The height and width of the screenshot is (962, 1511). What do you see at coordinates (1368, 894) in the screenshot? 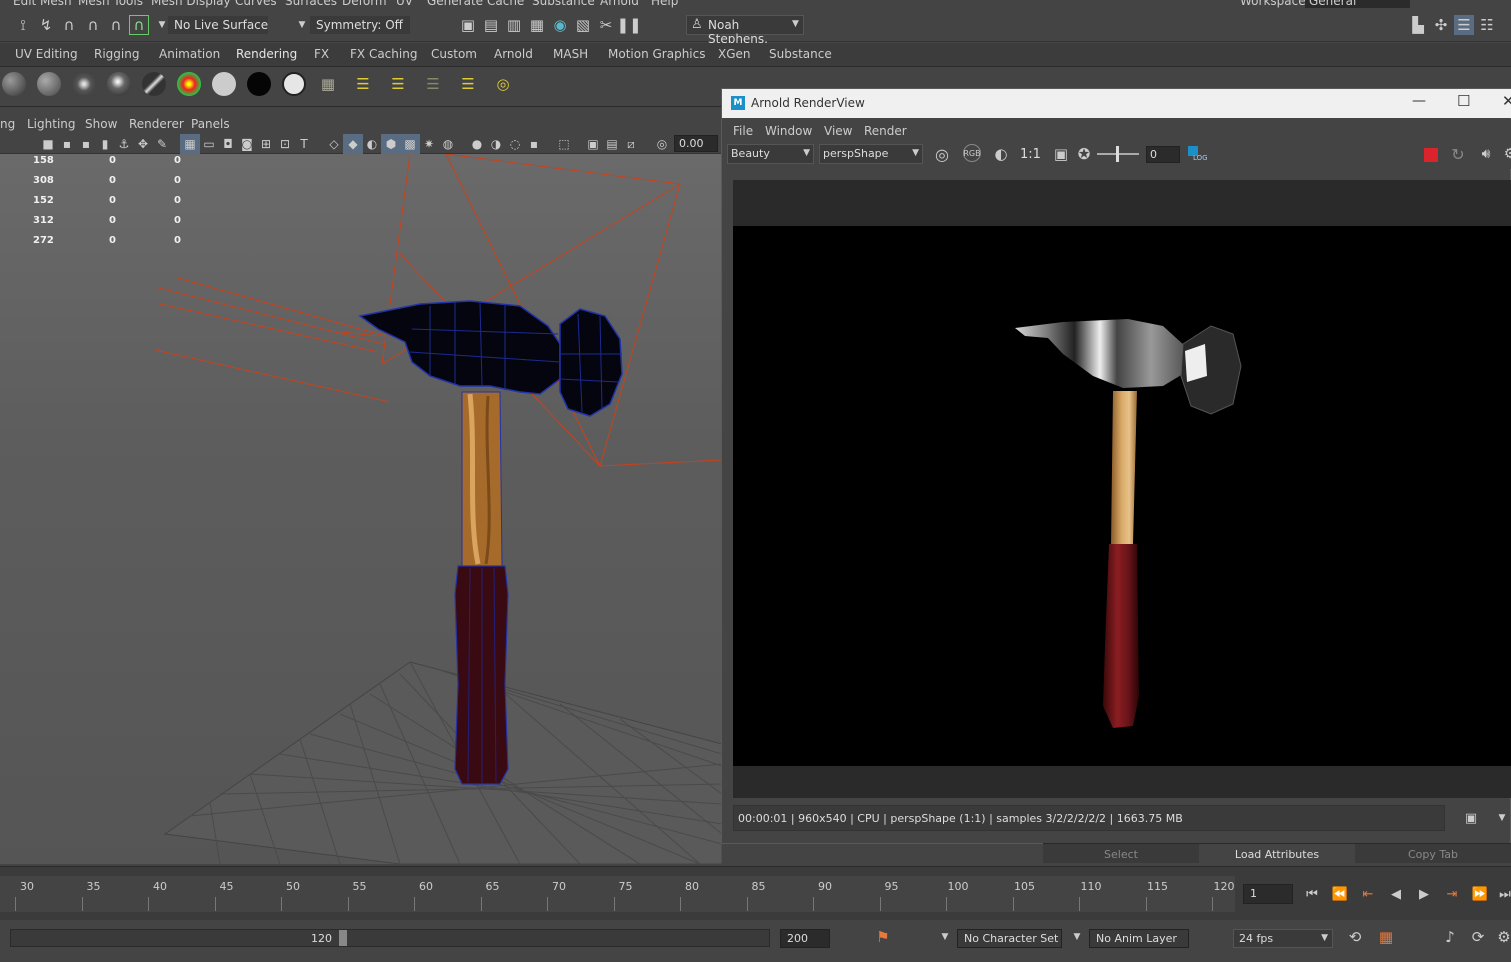
I see `prev-key-icon: ⇤` at bounding box center [1368, 894].